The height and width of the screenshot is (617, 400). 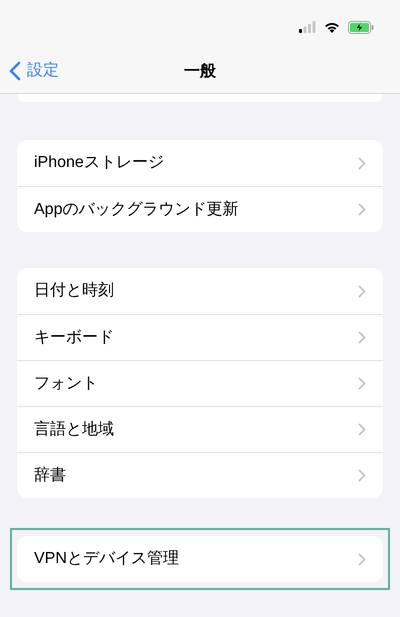 I want to click on battery-charging-icon, so click(x=361, y=27).